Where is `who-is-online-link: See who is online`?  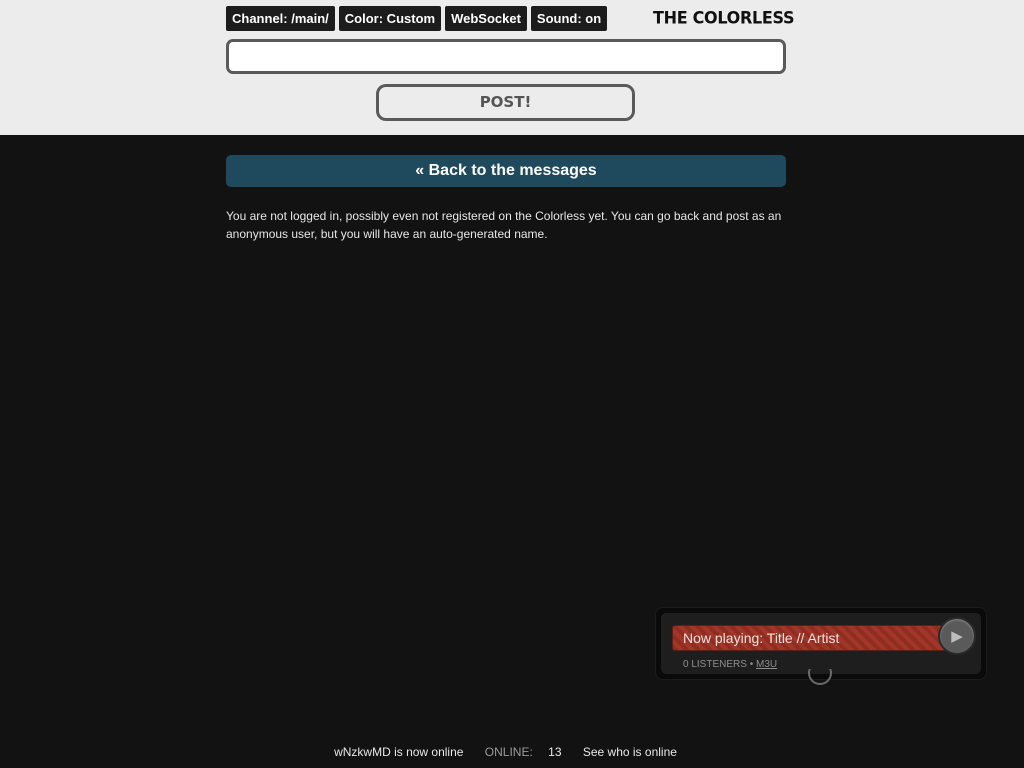
who-is-online-link: See who is online is located at coordinates (630, 752).